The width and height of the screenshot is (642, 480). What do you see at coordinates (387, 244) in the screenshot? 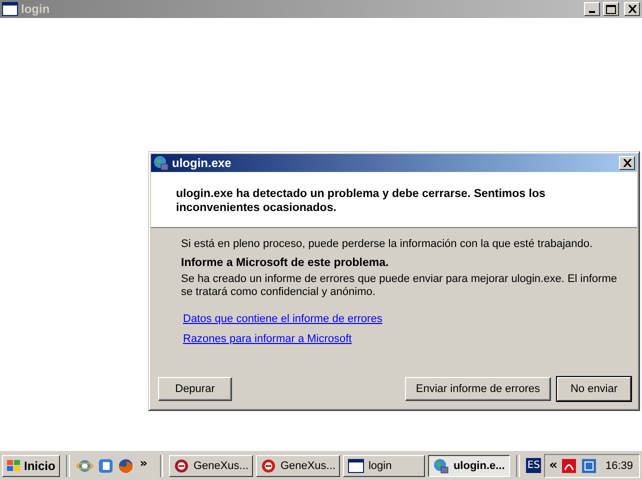
I see `notice-text: Si está en pleno proceso, puede perderse la información con la que esté trabajando.` at bounding box center [387, 244].